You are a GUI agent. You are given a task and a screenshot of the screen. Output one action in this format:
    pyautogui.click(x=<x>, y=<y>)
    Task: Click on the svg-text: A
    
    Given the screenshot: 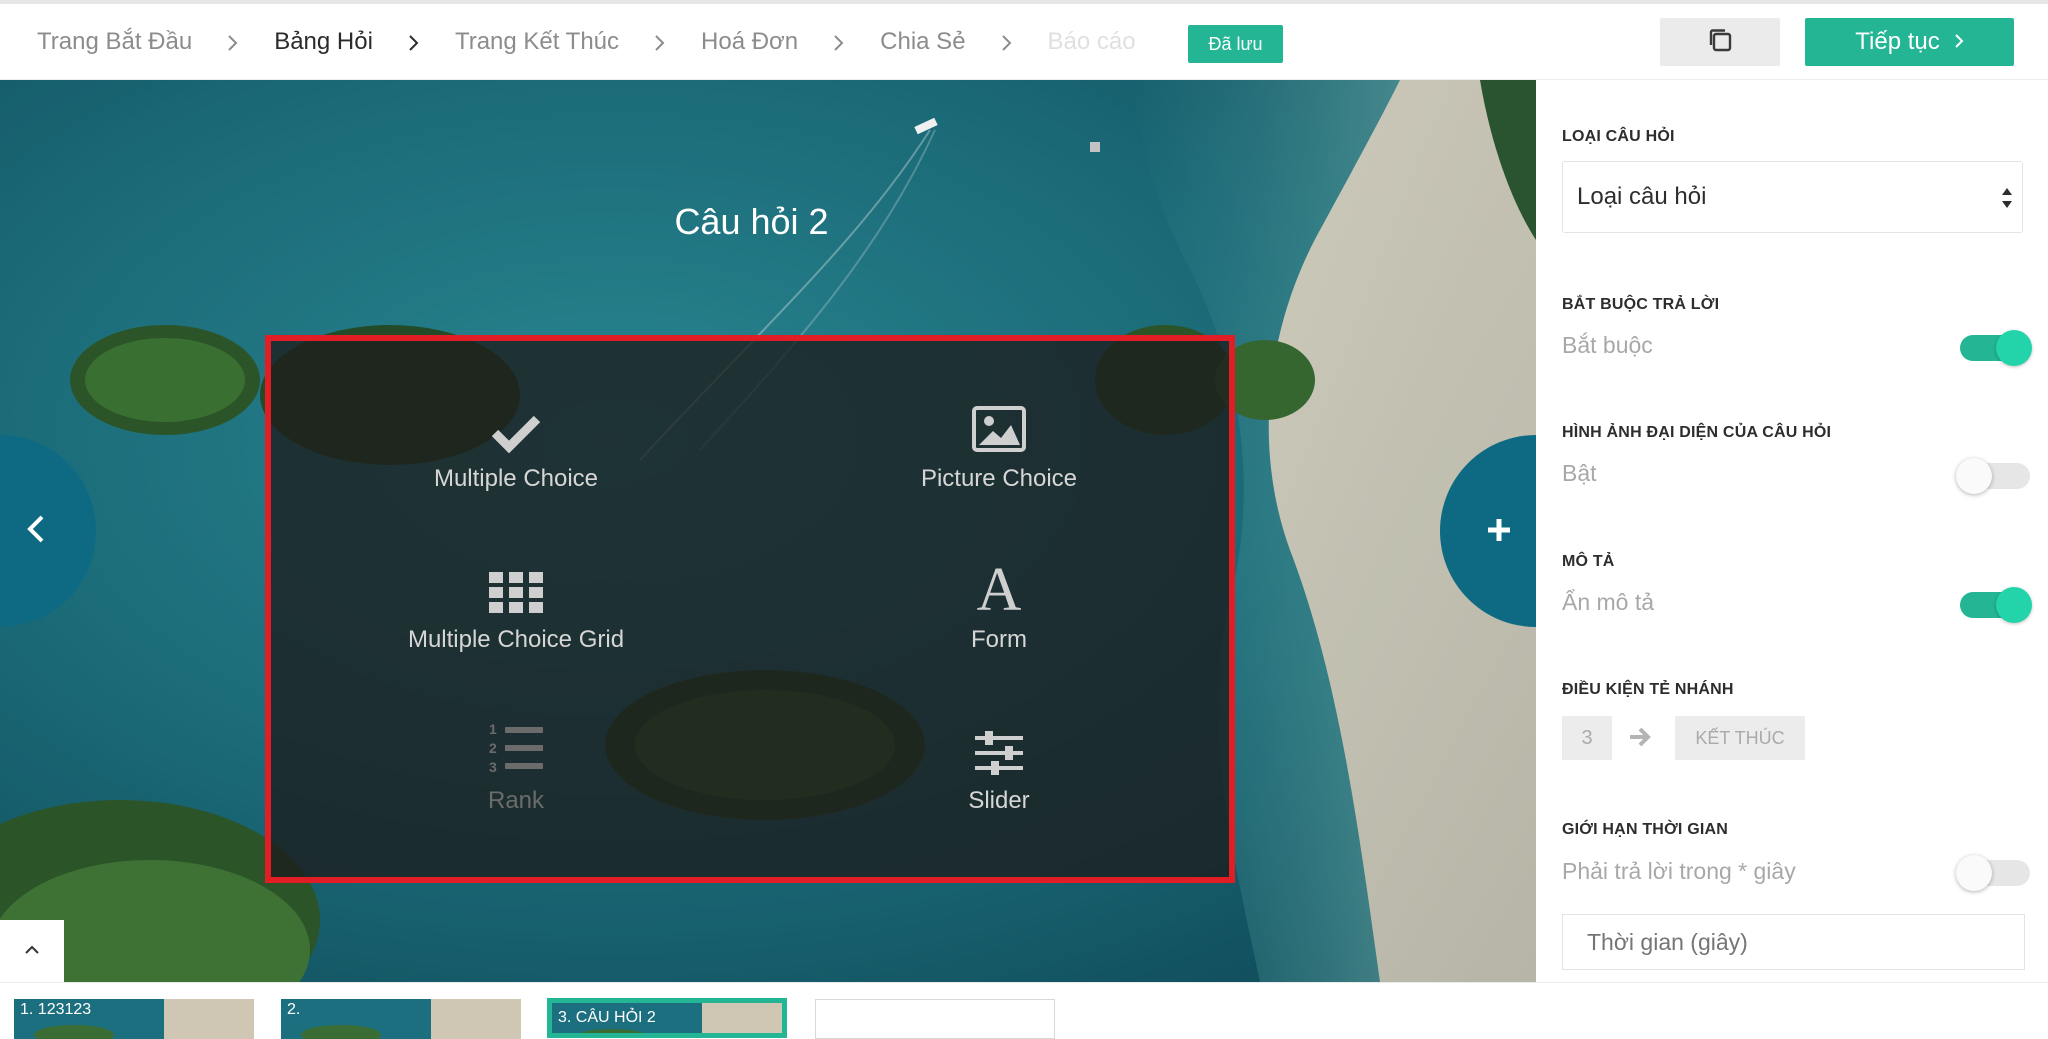 What is the action you would take?
    pyautogui.click(x=999, y=587)
    